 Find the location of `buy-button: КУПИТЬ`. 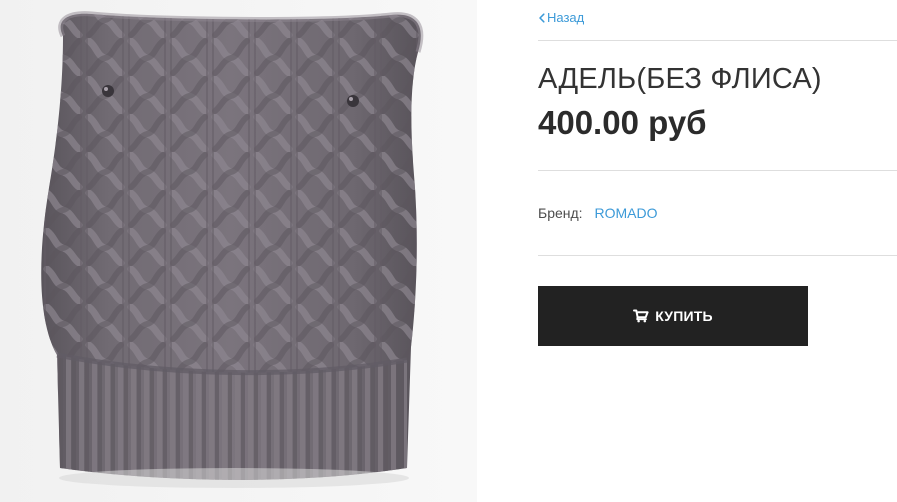

buy-button: КУПИТЬ is located at coordinates (673, 316).